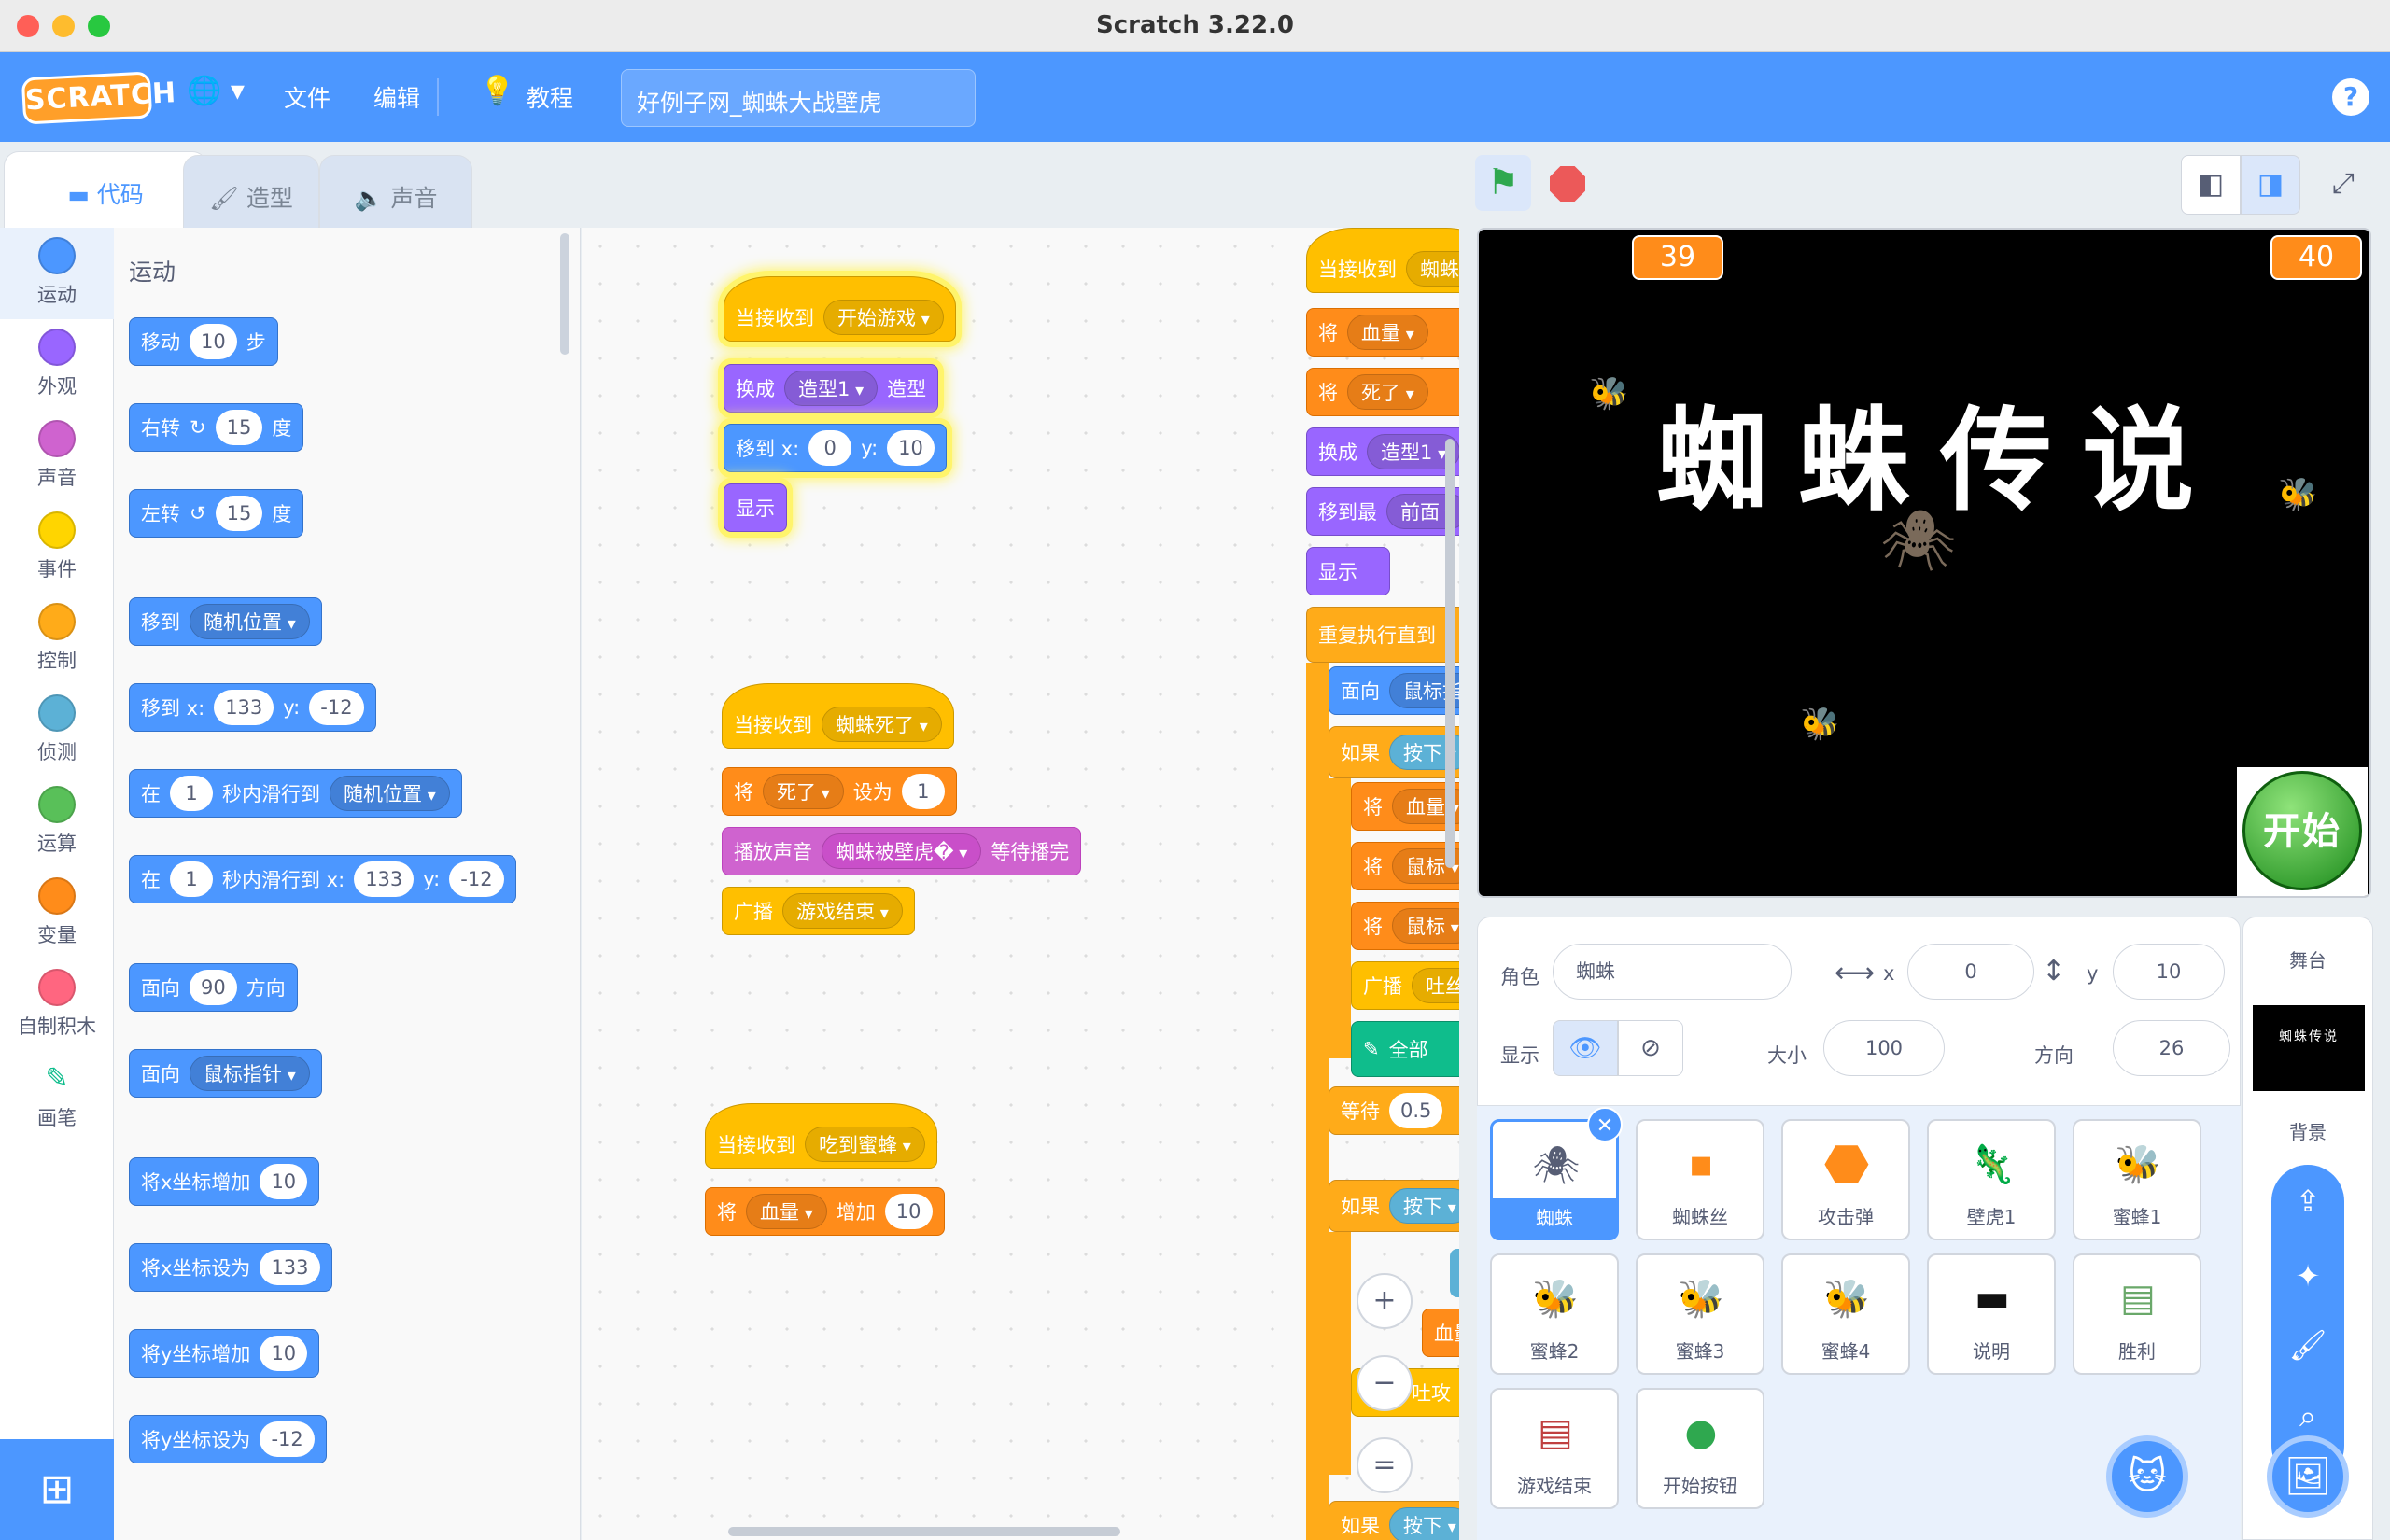  Describe the element at coordinates (203, 341) in the screenshot. I see `block-move-steps: 移动 10 步` at that location.